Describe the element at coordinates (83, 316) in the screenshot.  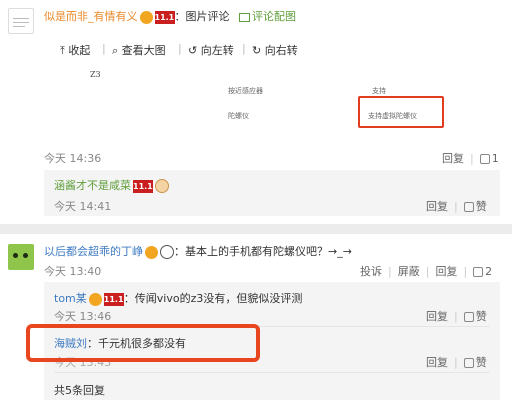
I see `reply-time: 今天 13:46` at that location.